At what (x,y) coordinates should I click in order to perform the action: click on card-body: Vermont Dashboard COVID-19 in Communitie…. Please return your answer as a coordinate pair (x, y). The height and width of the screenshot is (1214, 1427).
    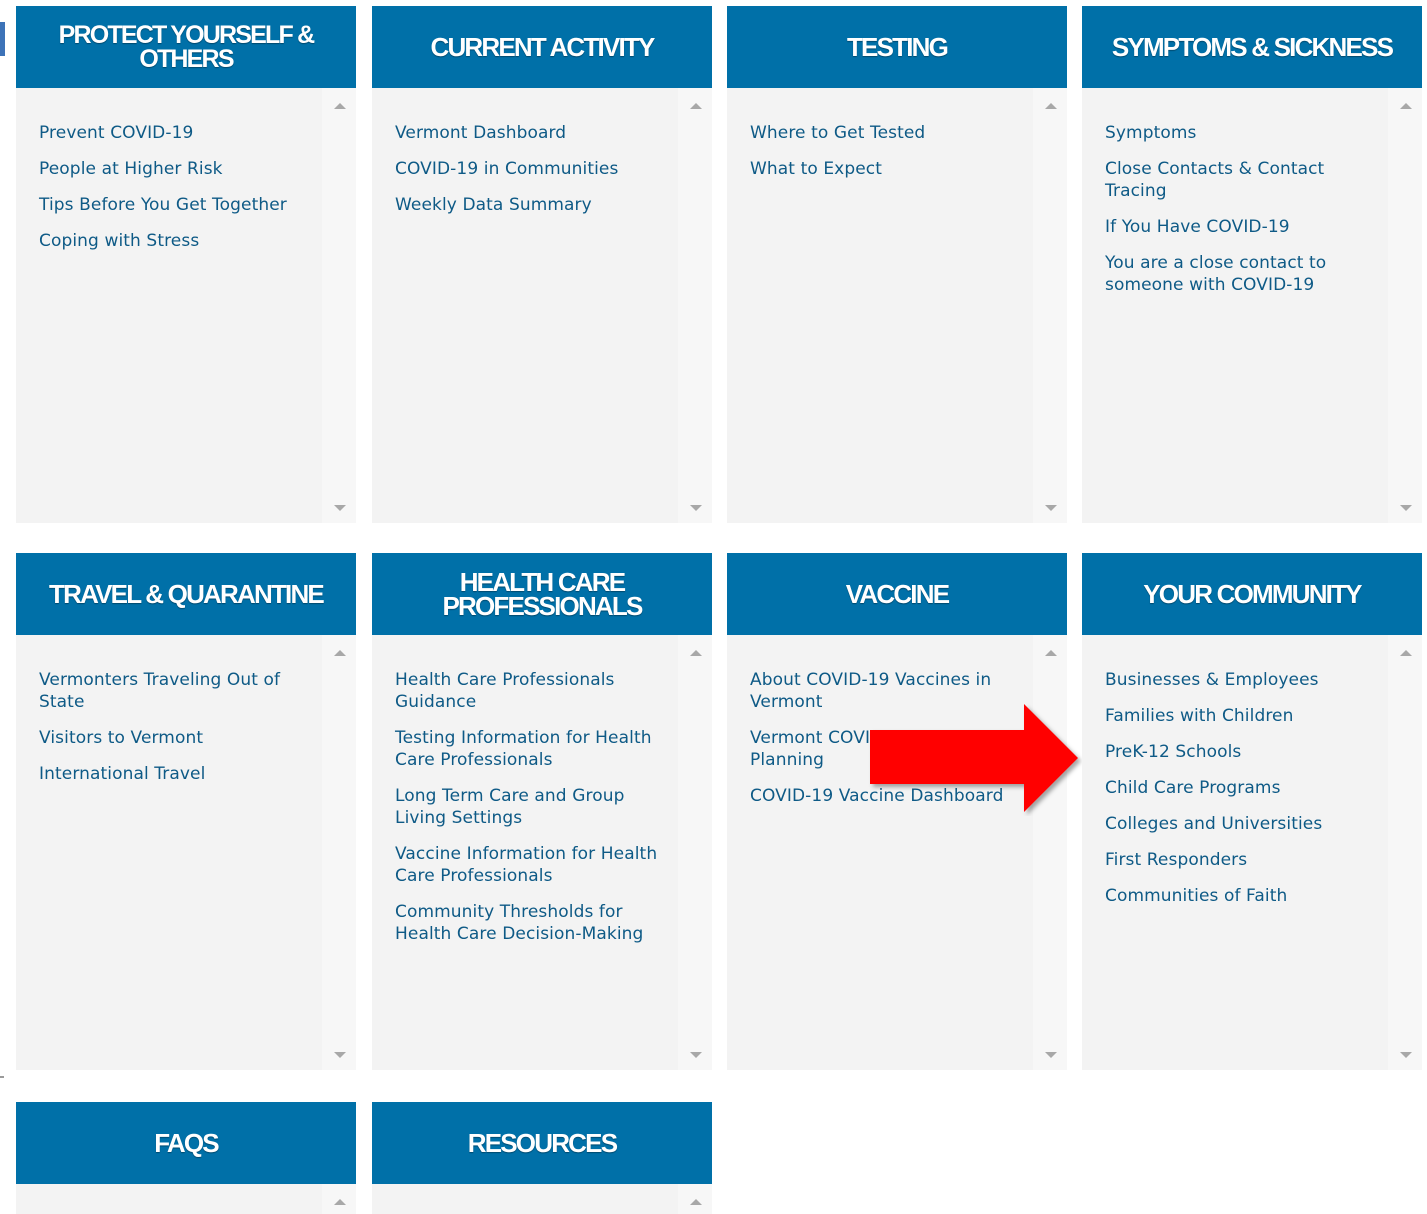
    Looking at the image, I should click on (542, 305).